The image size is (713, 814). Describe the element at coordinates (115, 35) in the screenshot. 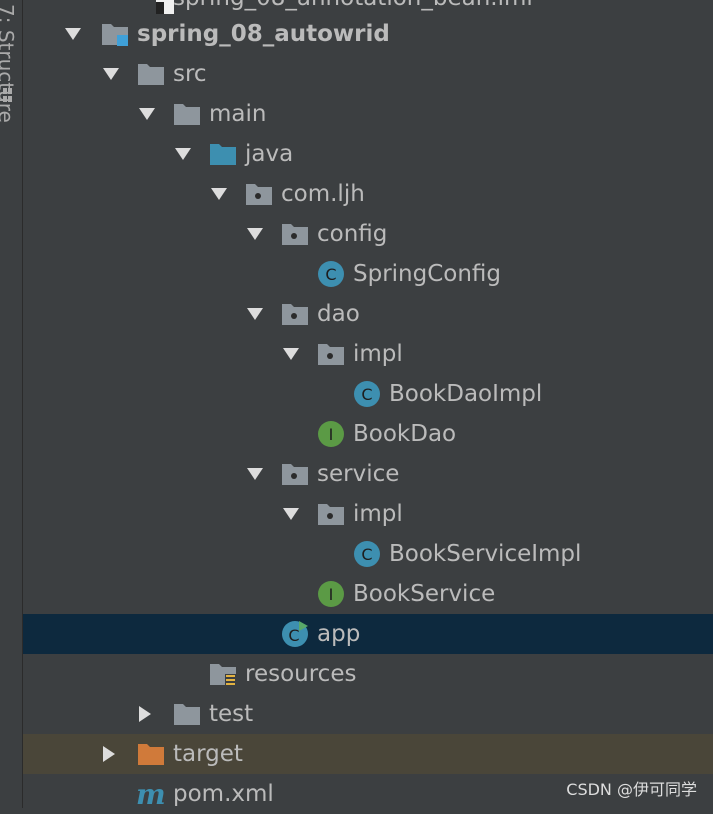

I see `module-folder-icon` at that location.